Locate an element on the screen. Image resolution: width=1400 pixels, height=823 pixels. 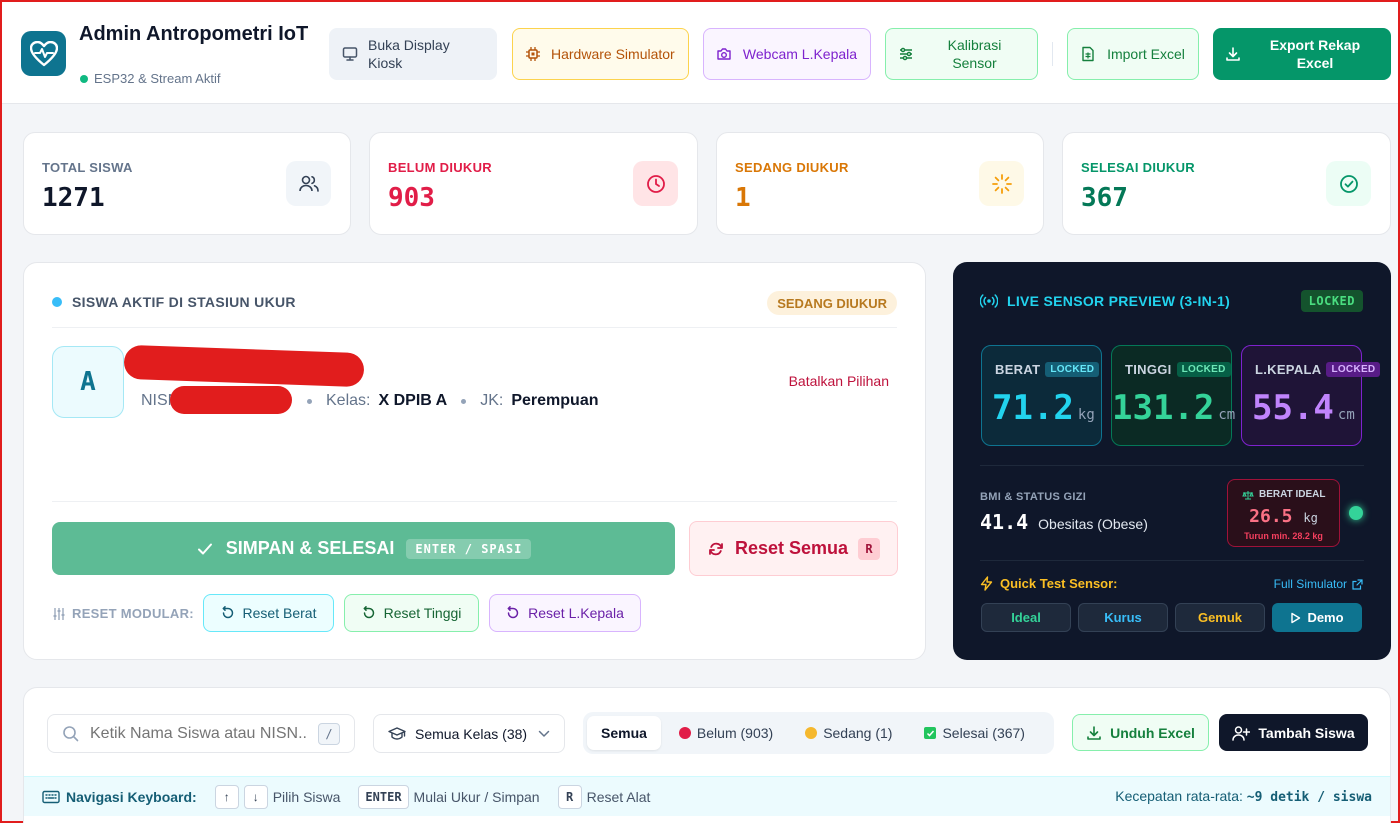
stat-pending-label: BELUM DIUKUR is located at coordinates (440, 167).